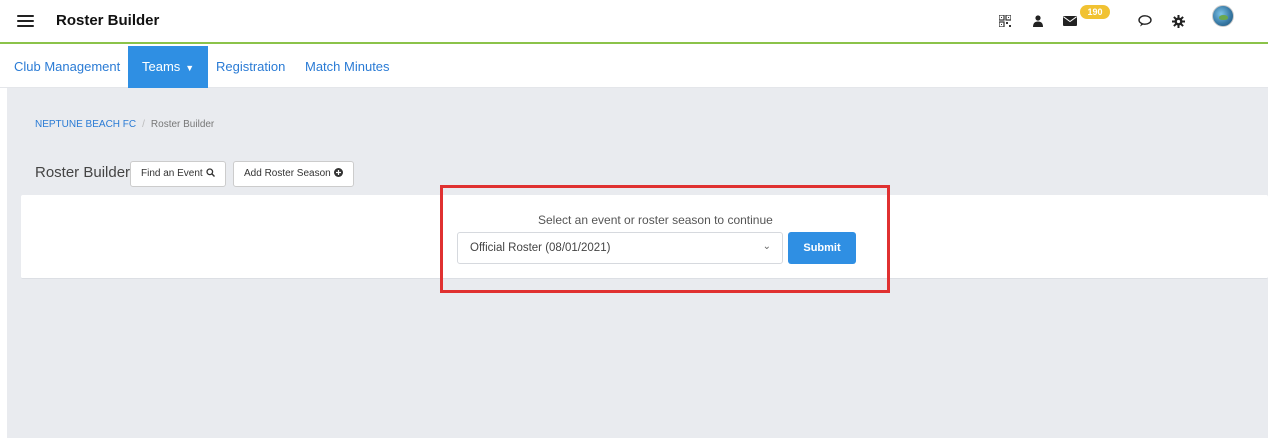  Describe the element at coordinates (287, 173) in the screenshot. I see `add-roster-season-label: Add Roster Season` at that location.